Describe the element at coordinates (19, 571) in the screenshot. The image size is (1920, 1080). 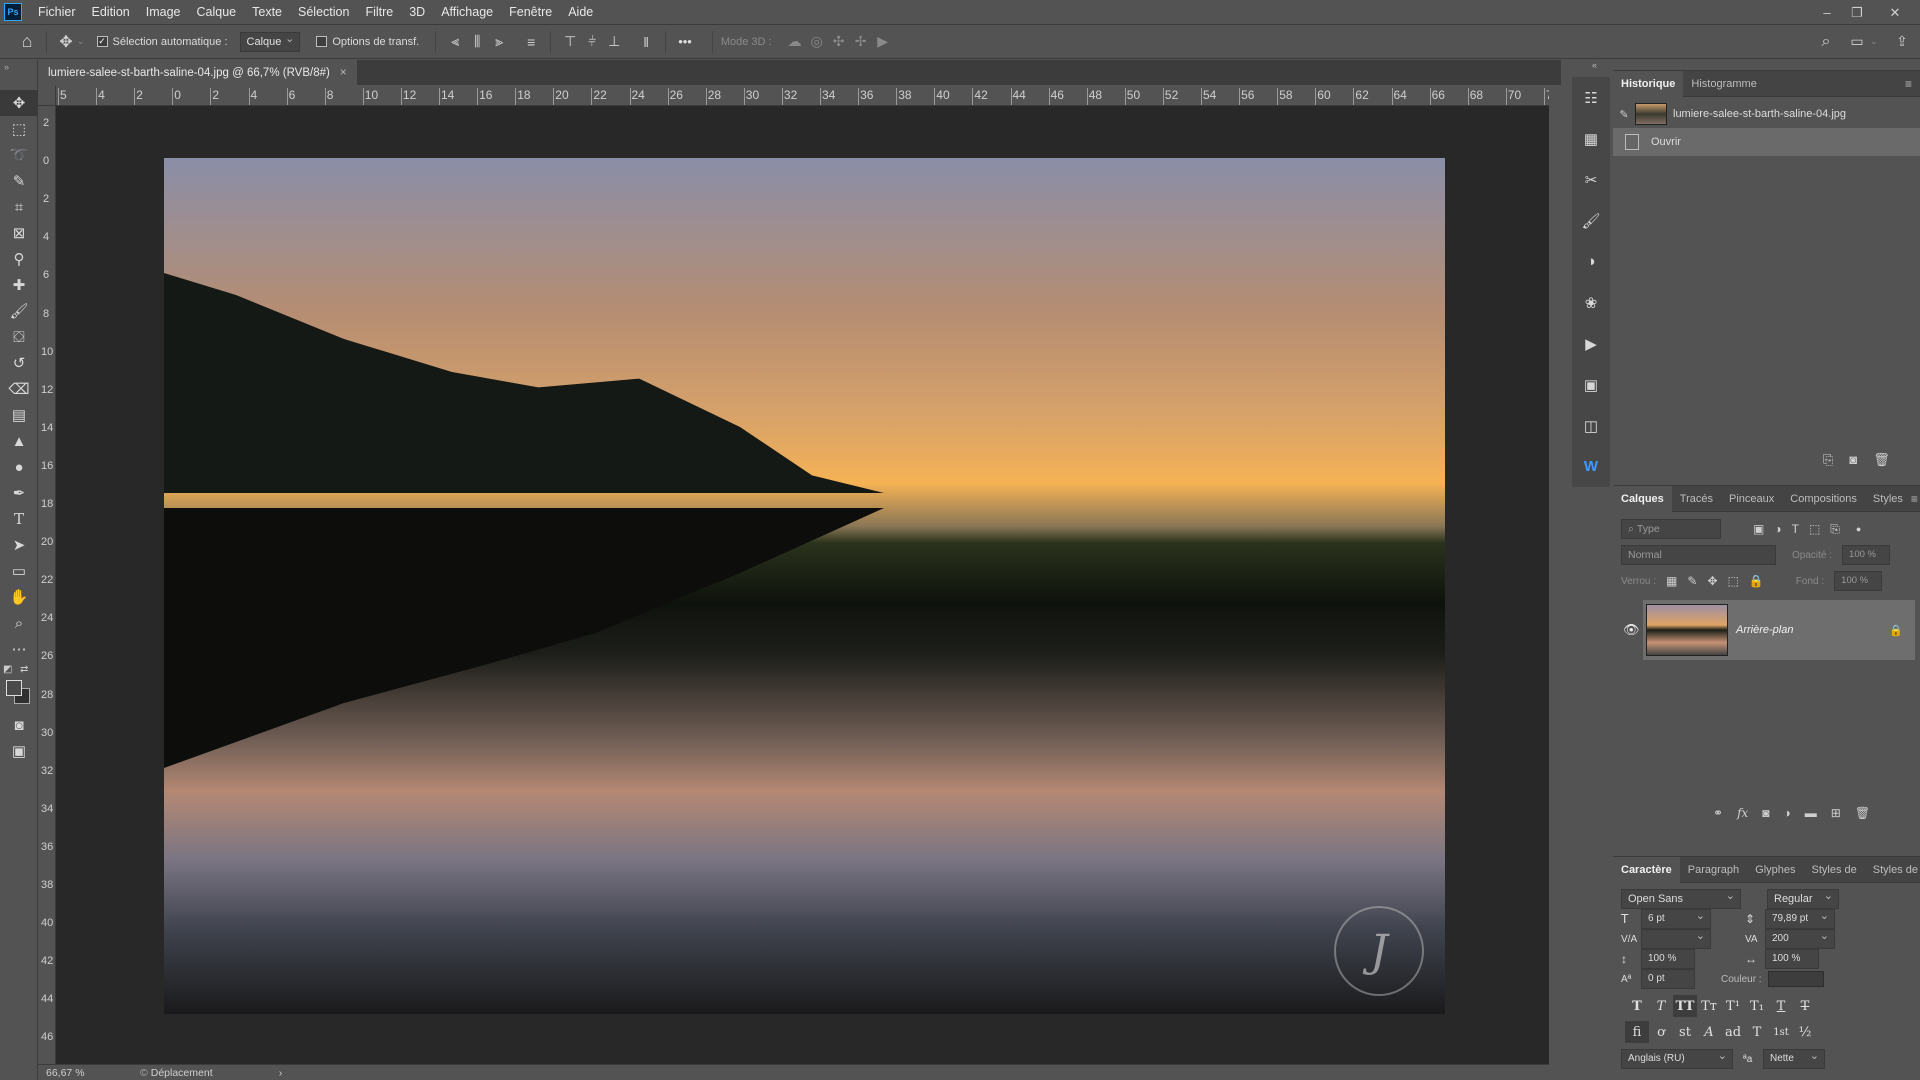
I see `rectangle-tool-icon: ▭` at that location.